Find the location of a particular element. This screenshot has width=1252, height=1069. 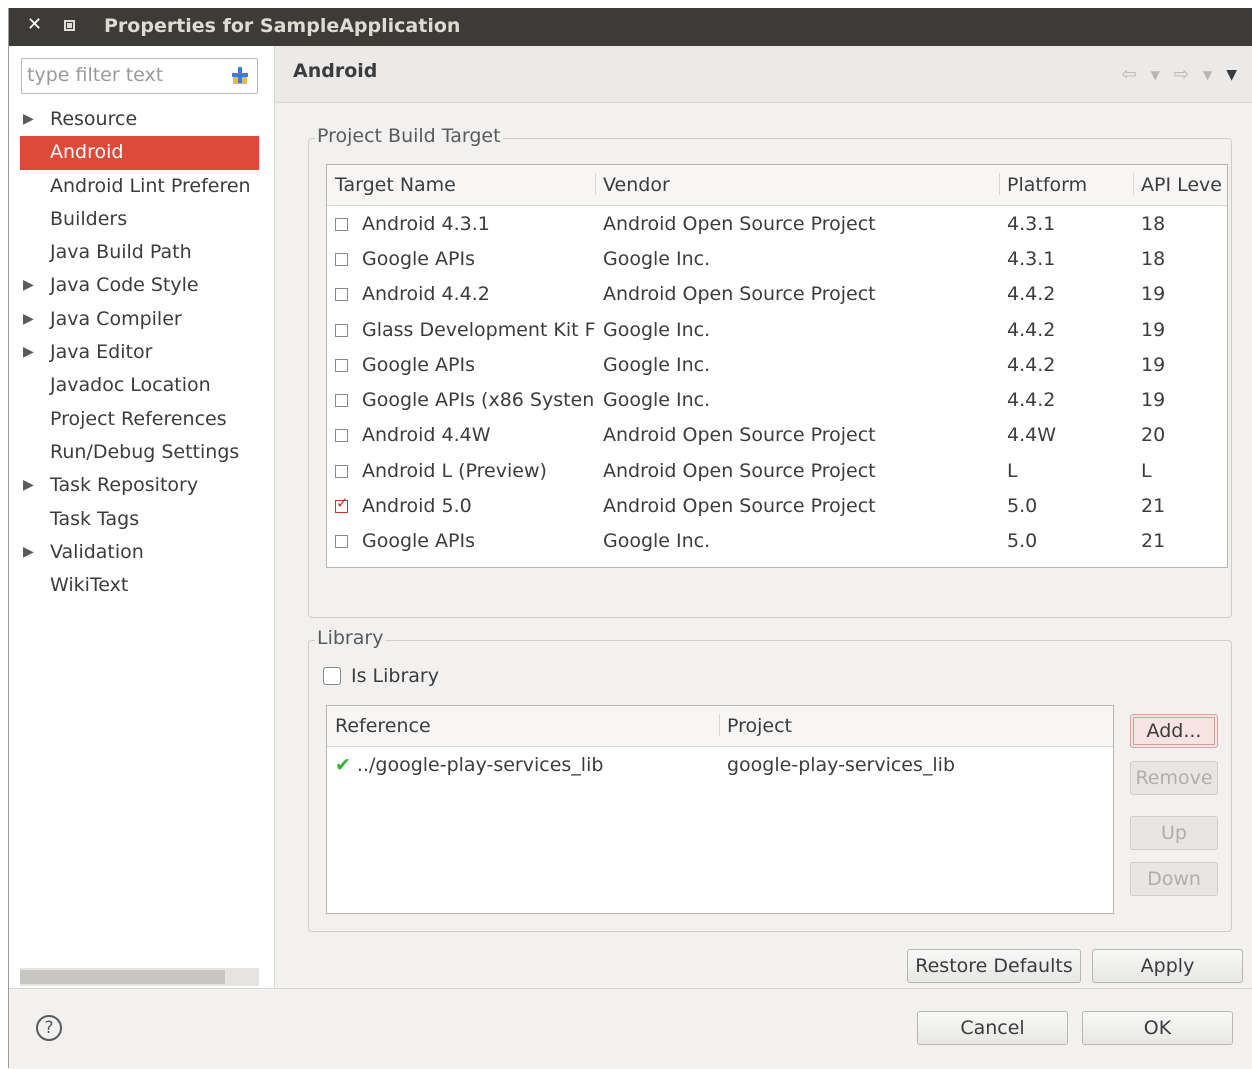

tree-item: ▶ Java Editor is located at coordinates (145, 352).